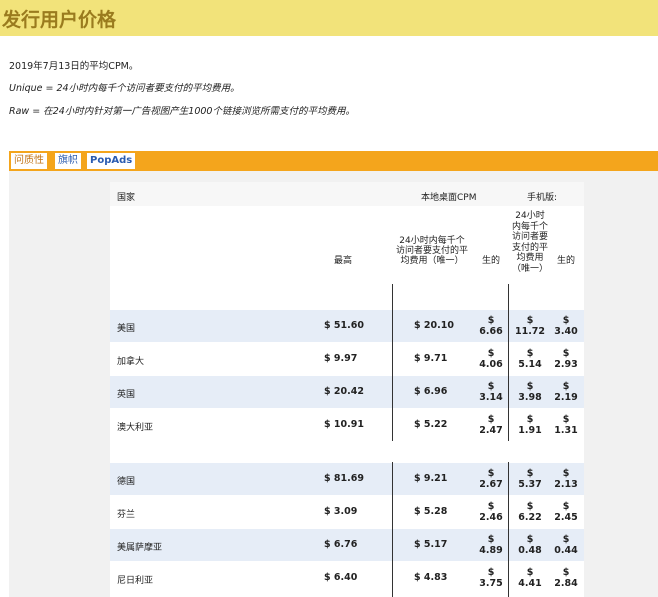  I want to click on raw-cell: $3.14, so click(491, 392).